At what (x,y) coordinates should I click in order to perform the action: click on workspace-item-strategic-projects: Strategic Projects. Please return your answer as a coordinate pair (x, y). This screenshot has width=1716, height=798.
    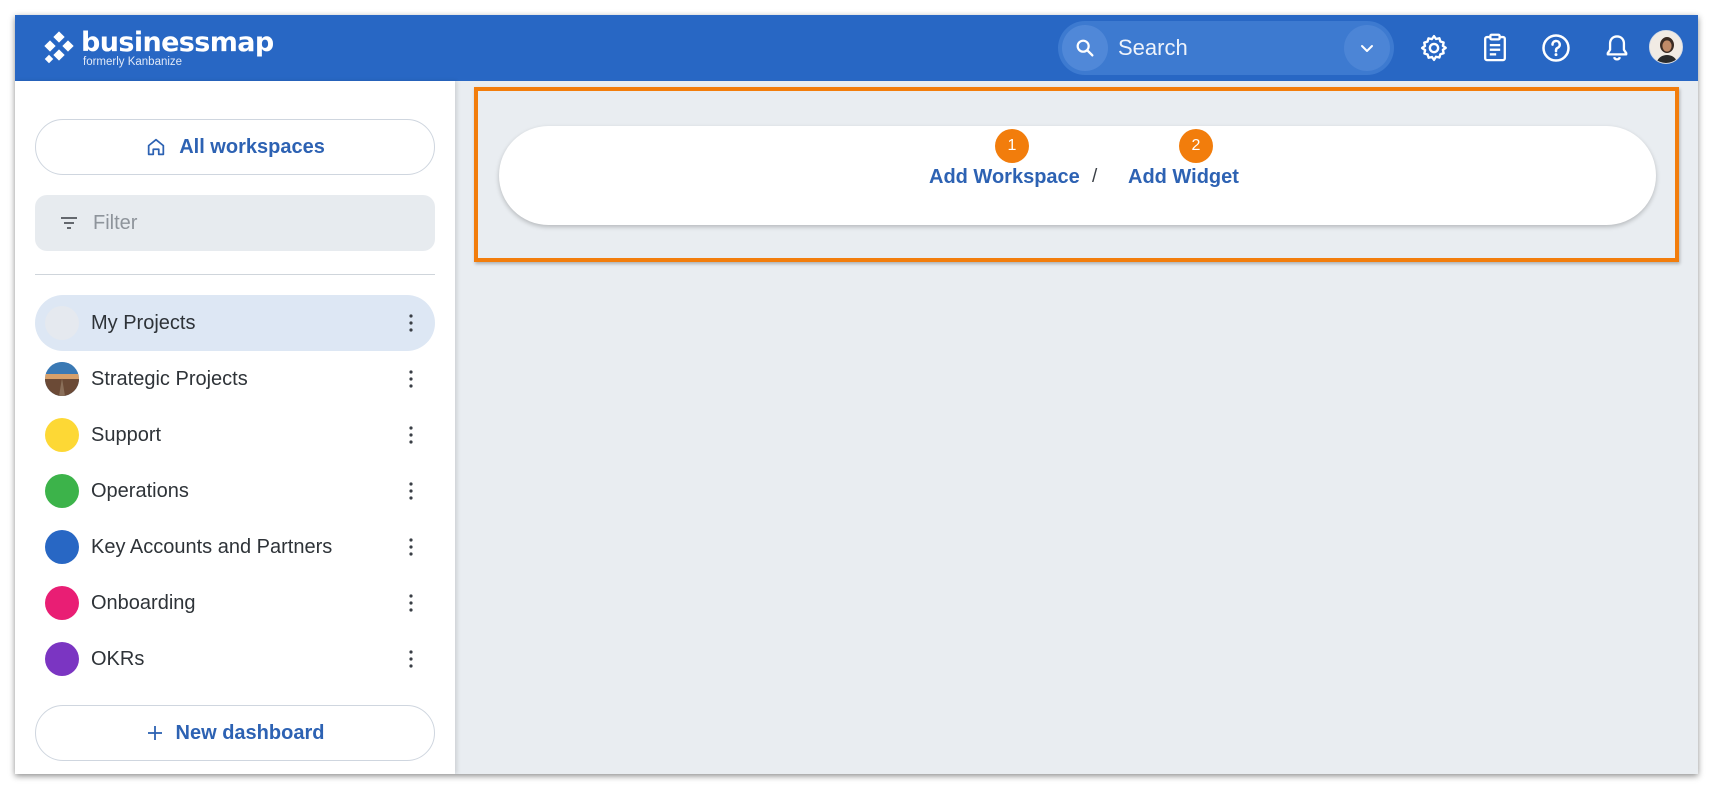
    Looking at the image, I should click on (235, 379).